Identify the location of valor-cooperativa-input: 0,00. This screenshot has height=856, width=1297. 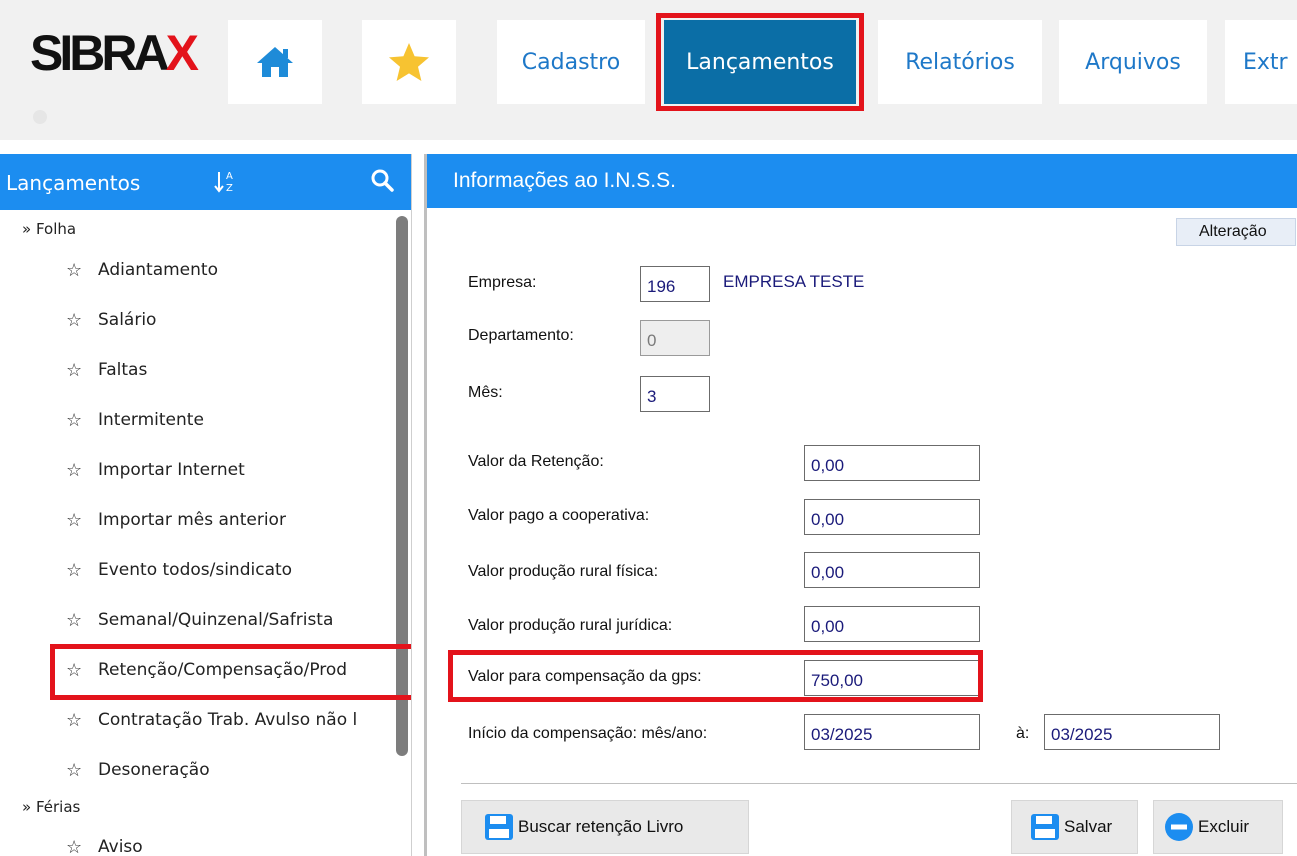
(892, 517).